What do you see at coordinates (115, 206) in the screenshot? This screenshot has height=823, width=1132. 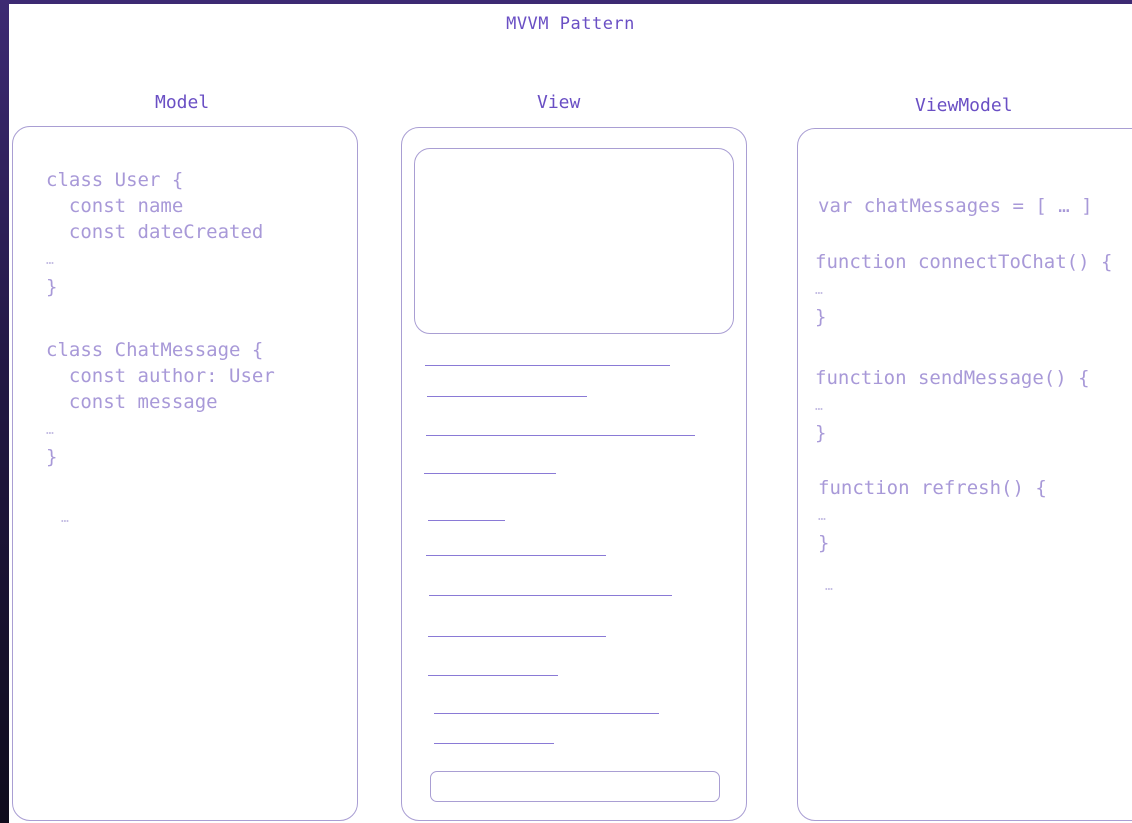 I see `code-line: const name` at bounding box center [115, 206].